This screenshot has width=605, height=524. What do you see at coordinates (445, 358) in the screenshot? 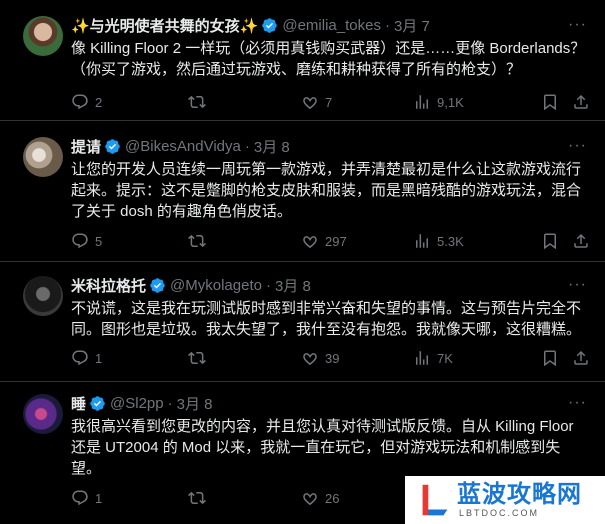
I see `views-count: 7K` at bounding box center [445, 358].